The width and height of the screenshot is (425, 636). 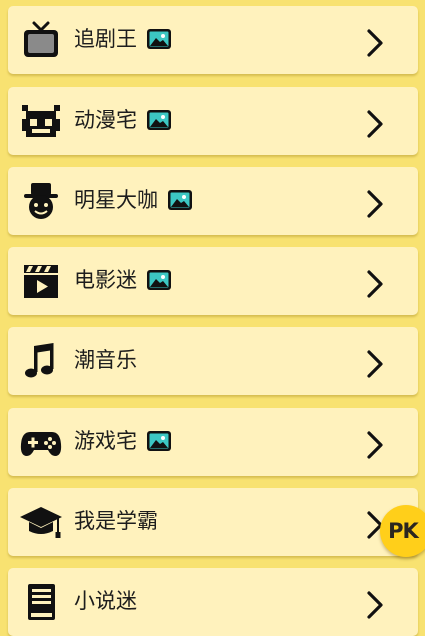 I want to click on category-label: 潮音乐, so click(x=105, y=360).